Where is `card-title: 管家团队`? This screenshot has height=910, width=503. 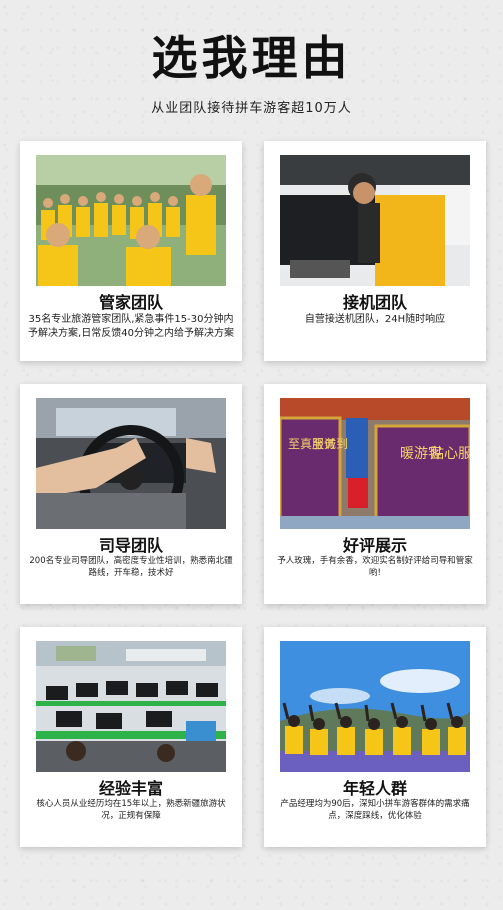 card-title: 管家团队 is located at coordinates (130, 302).